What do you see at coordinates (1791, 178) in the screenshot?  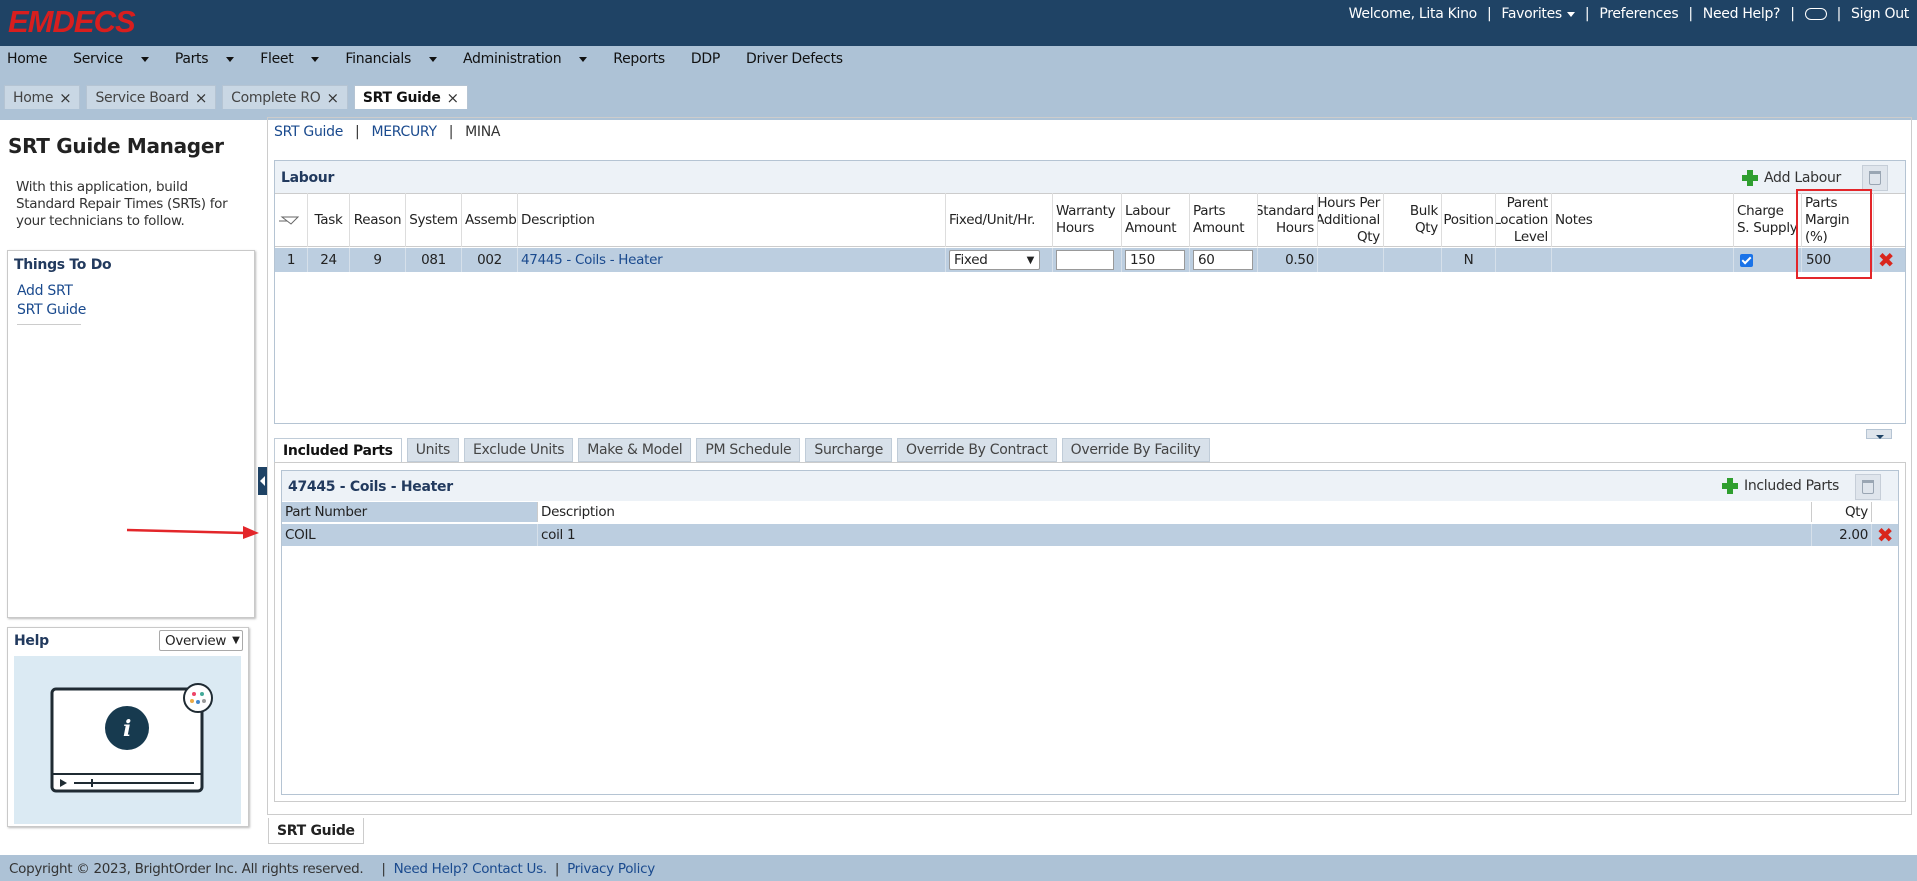 I see `add-labour-button: Add Labour` at bounding box center [1791, 178].